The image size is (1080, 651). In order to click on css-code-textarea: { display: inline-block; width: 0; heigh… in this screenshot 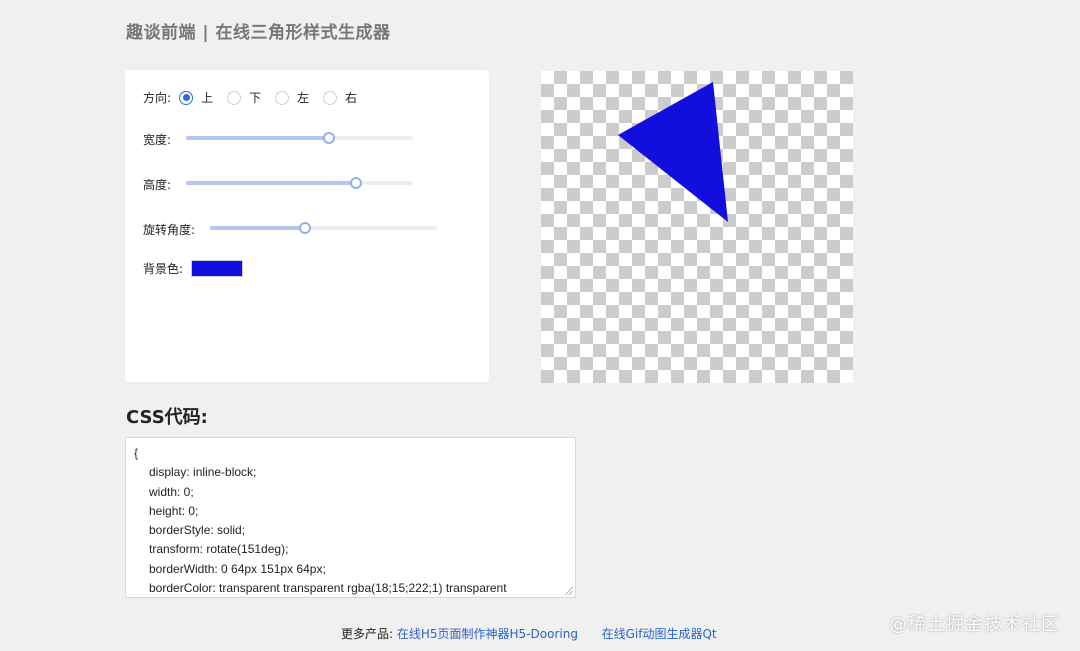, I will do `click(350, 517)`.